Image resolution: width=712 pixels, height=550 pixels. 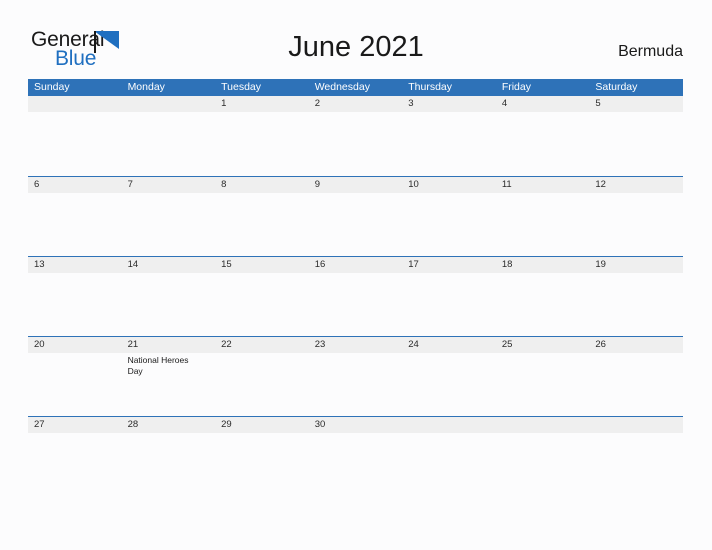 I want to click on day-number: 4, so click(x=542, y=104).